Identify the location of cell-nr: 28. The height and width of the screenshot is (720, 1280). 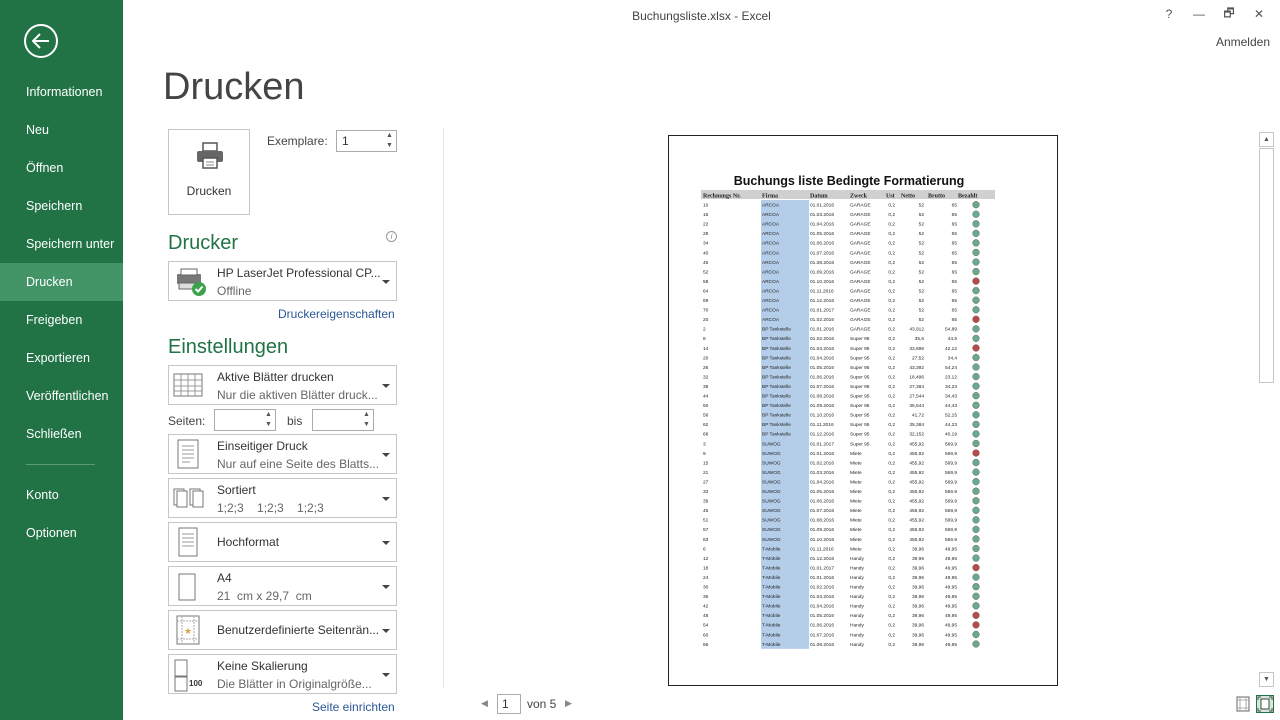
(706, 234).